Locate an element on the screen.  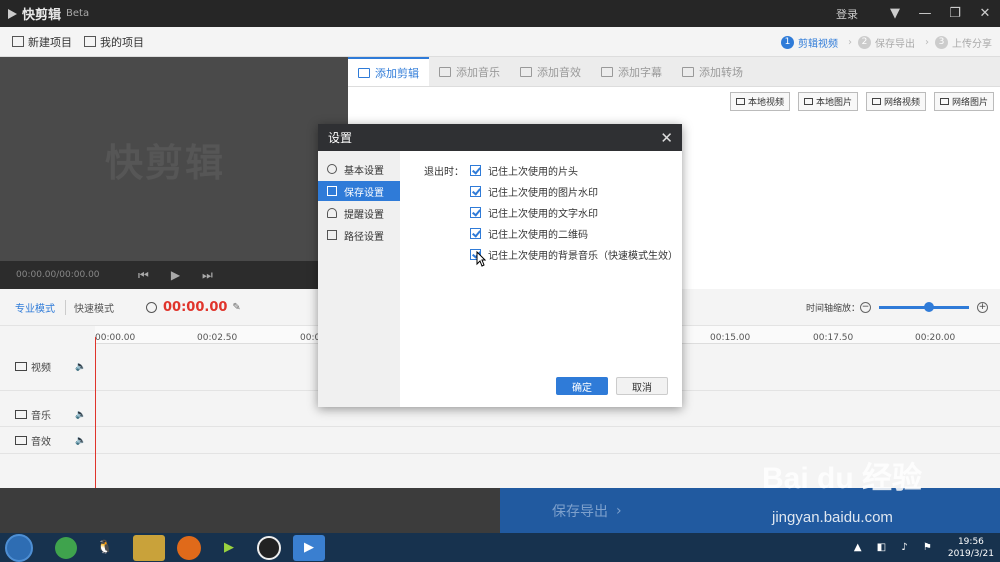
tab-label: 添加剪辑 is located at coordinates (397, 73).